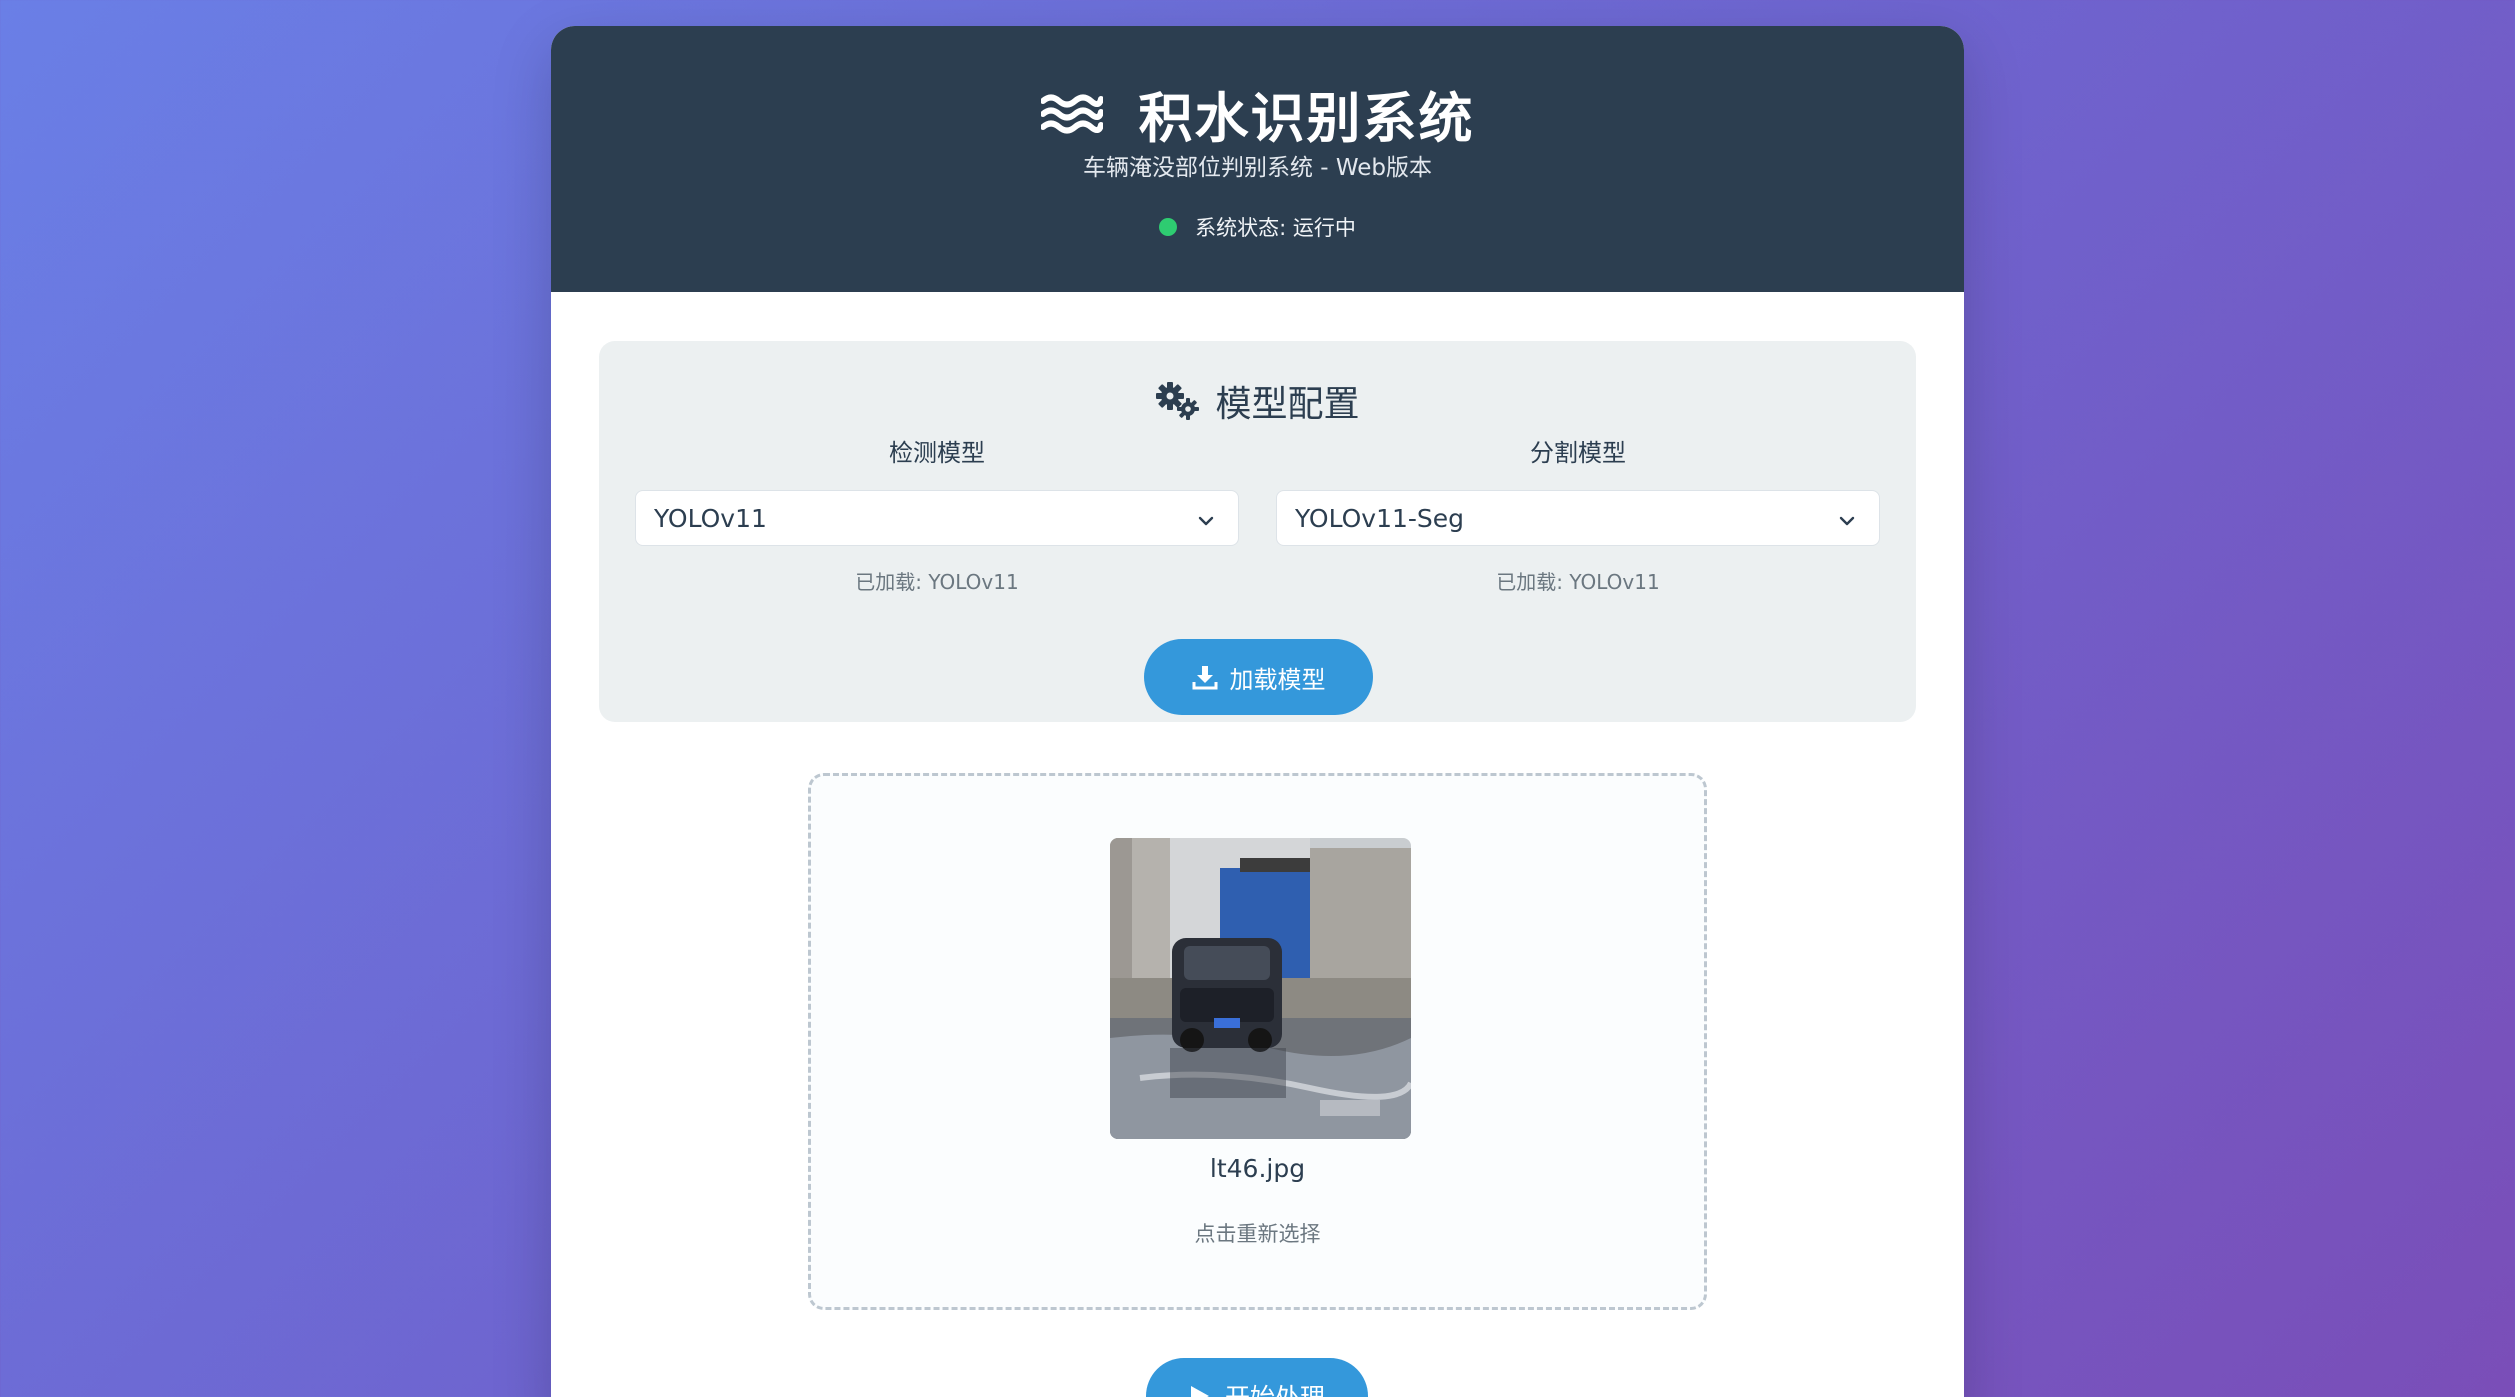  Describe the element at coordinates (1257, 1234) in the screenshot. I see `reselect-hint: 点击重新选择` at that location.